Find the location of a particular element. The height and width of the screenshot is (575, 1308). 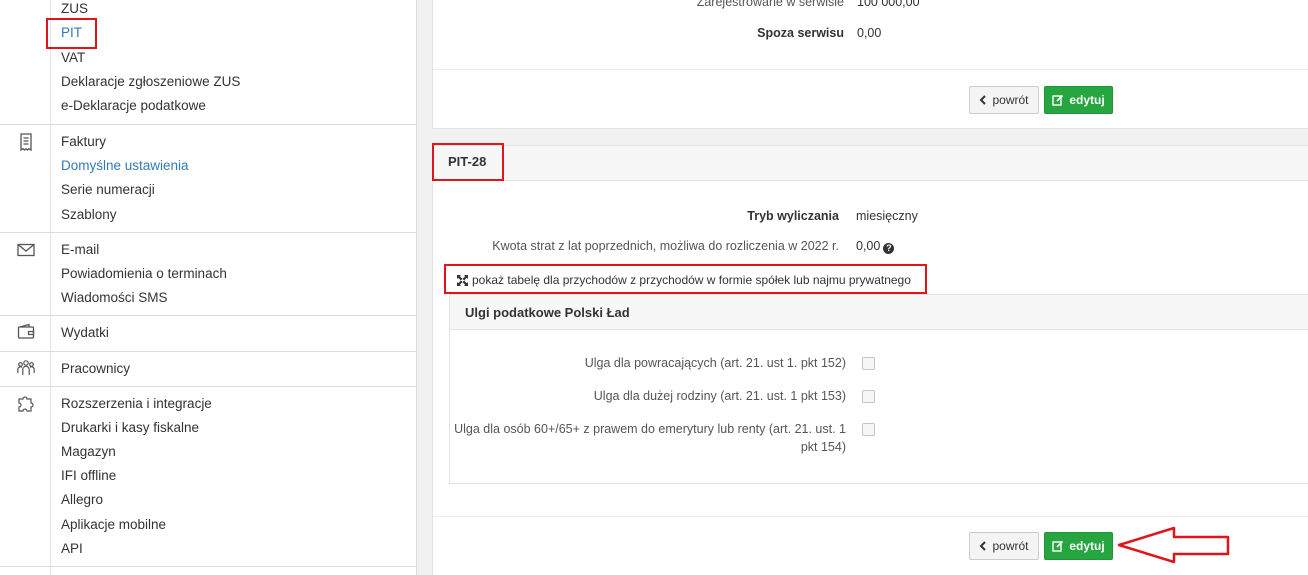

invoice-icon is located at coordinates (26, 142).